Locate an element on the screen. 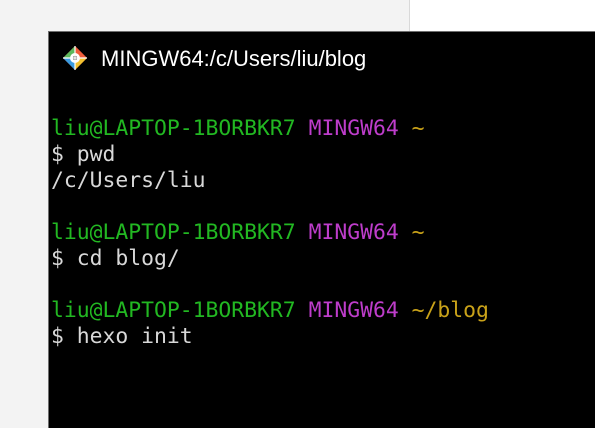 This screenshot has width=595, height=428. git-bash-icon is located at coordinates (75, 58).